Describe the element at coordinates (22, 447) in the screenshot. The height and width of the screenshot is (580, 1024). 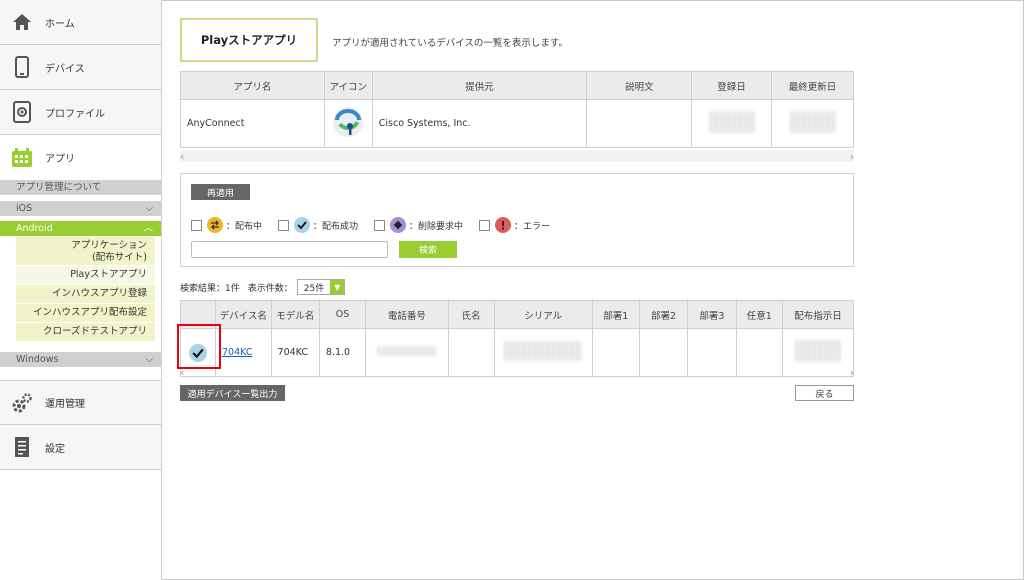
I see `document-list-icon` at that location.